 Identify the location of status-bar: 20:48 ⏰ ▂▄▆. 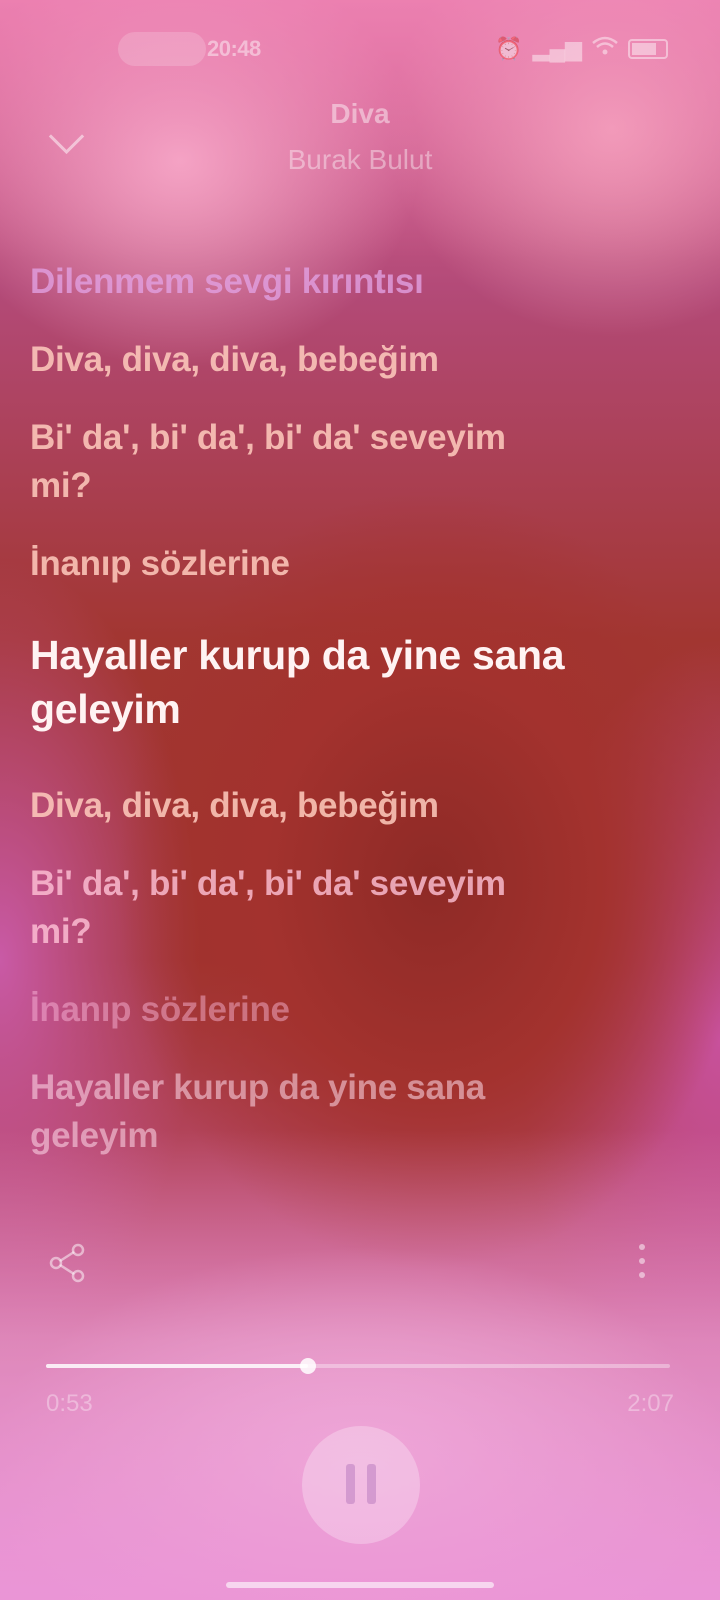
(360, 49).